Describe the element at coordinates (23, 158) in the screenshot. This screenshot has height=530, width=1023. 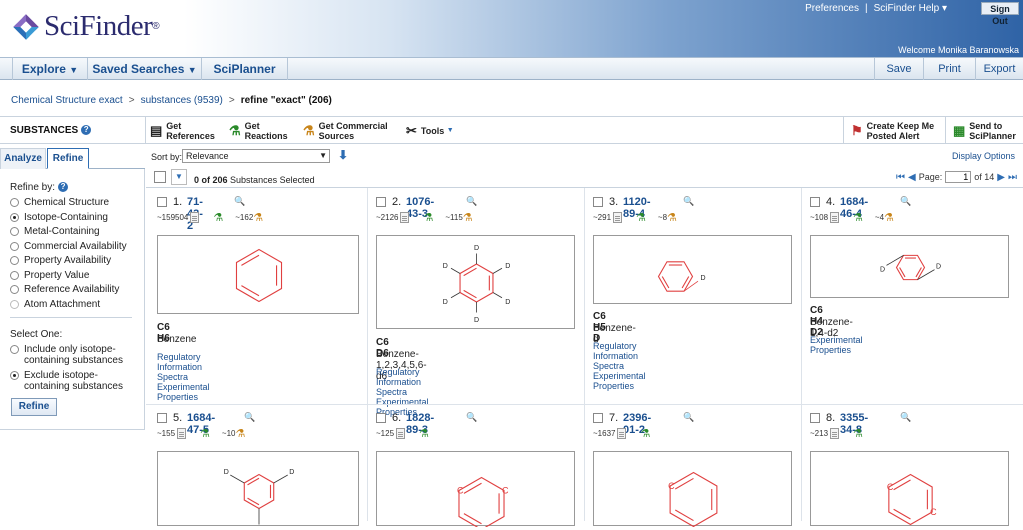
I see `tab-analyze: Analyze` at that location.